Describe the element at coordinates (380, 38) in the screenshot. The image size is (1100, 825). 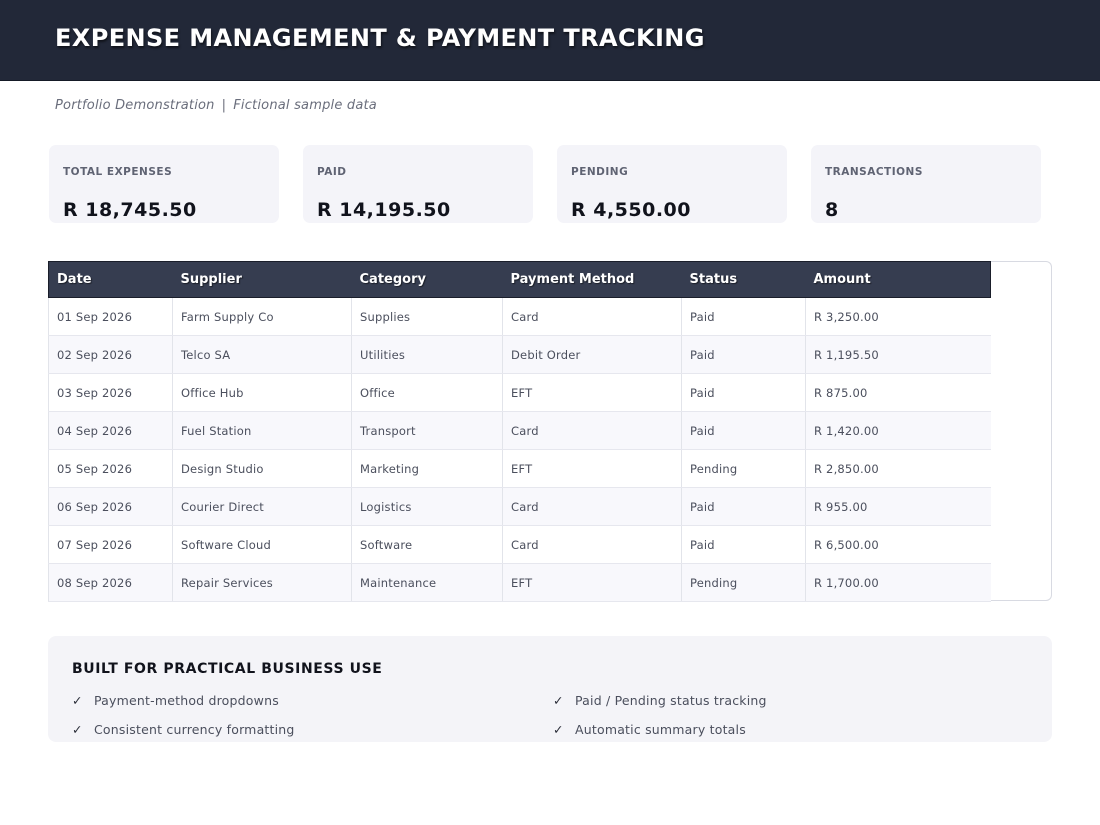
I see `page-title: EXPENSE MANAGEMENT & PAYMENT TRACKING` at that location.